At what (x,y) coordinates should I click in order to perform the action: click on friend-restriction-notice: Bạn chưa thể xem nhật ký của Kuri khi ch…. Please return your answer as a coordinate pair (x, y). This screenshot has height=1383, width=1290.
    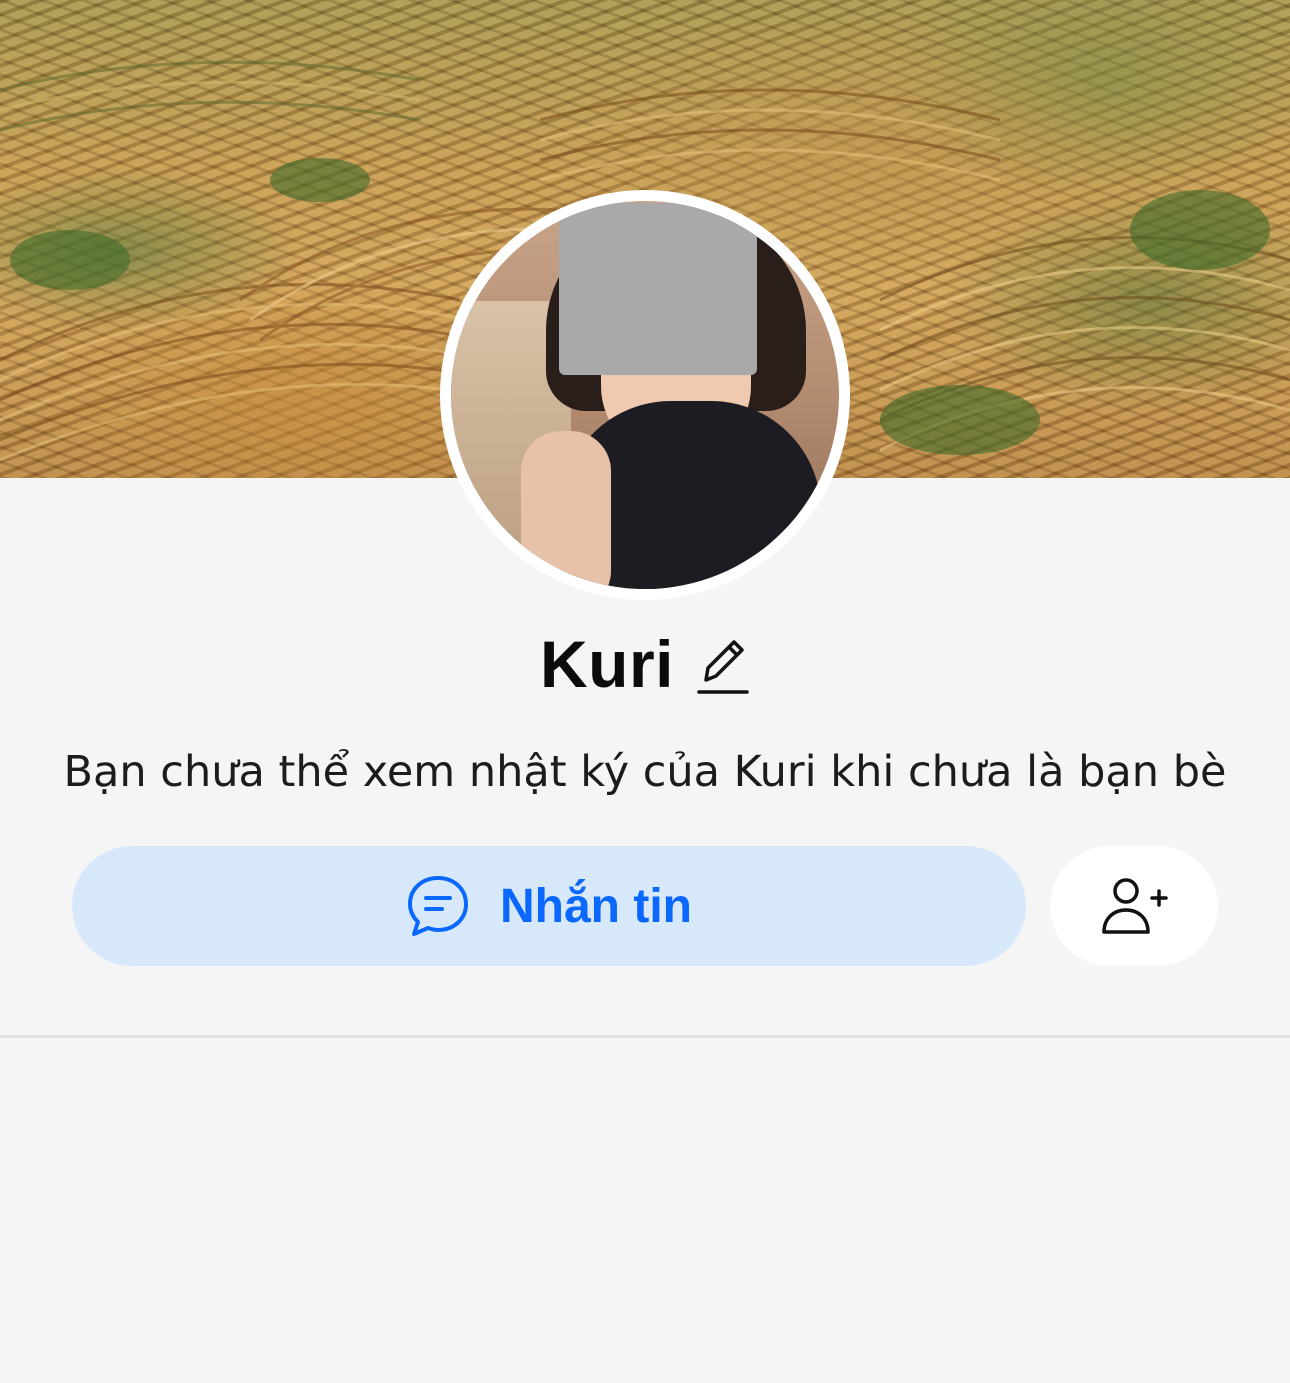
    Looking at the image, I should click on (645, 772).